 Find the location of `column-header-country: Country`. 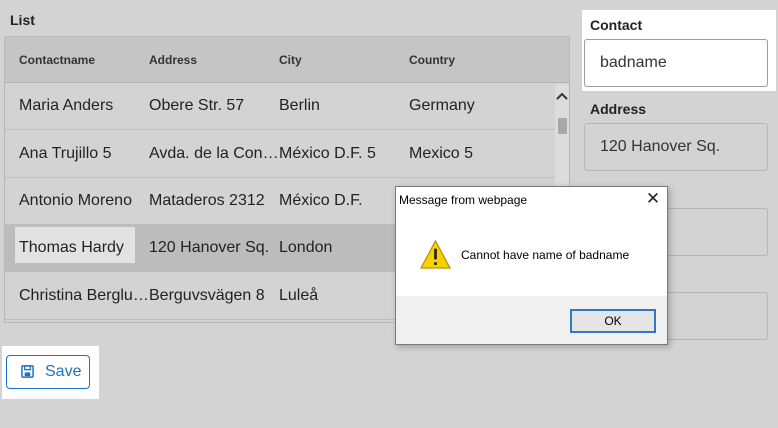

column-header-country: Country is located at coordinates (432, 60).